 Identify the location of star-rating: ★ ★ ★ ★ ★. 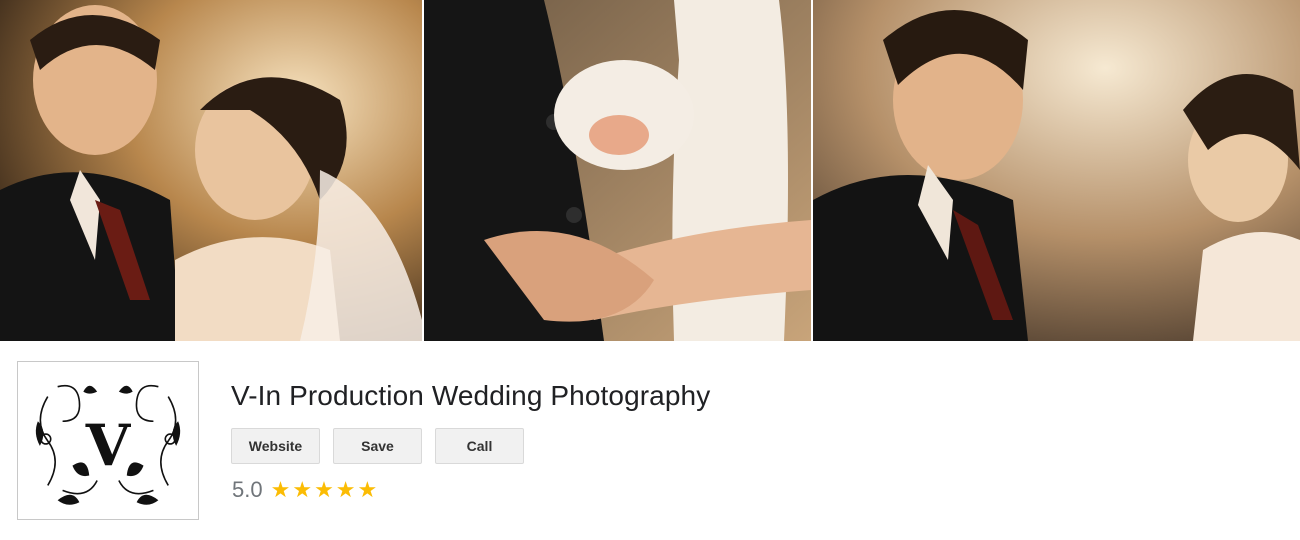
(324, 490).